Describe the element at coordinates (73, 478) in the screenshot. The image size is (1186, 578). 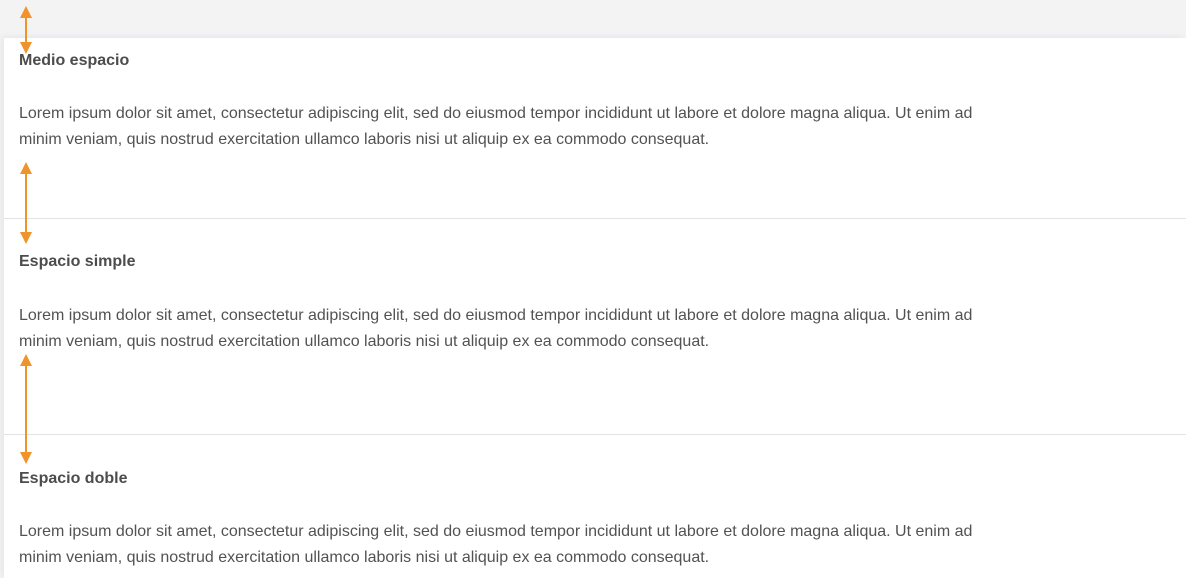
I see `section-title: Espacio doble` at that location.